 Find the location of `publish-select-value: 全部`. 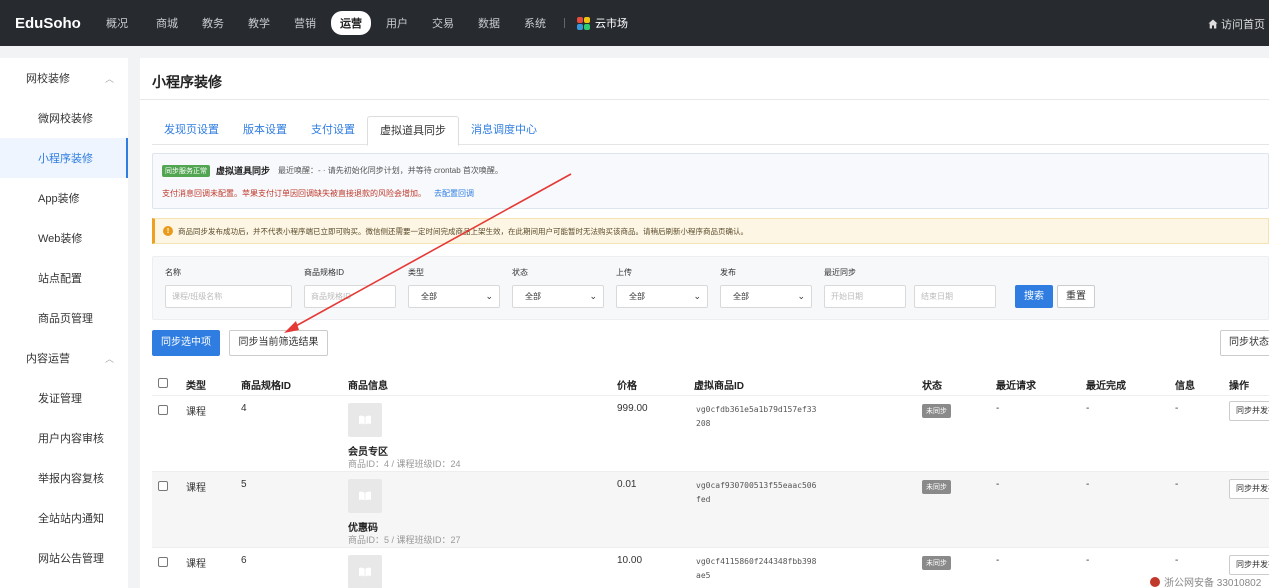

publish-select-value: 全部 is located at coordinates (741, 296).